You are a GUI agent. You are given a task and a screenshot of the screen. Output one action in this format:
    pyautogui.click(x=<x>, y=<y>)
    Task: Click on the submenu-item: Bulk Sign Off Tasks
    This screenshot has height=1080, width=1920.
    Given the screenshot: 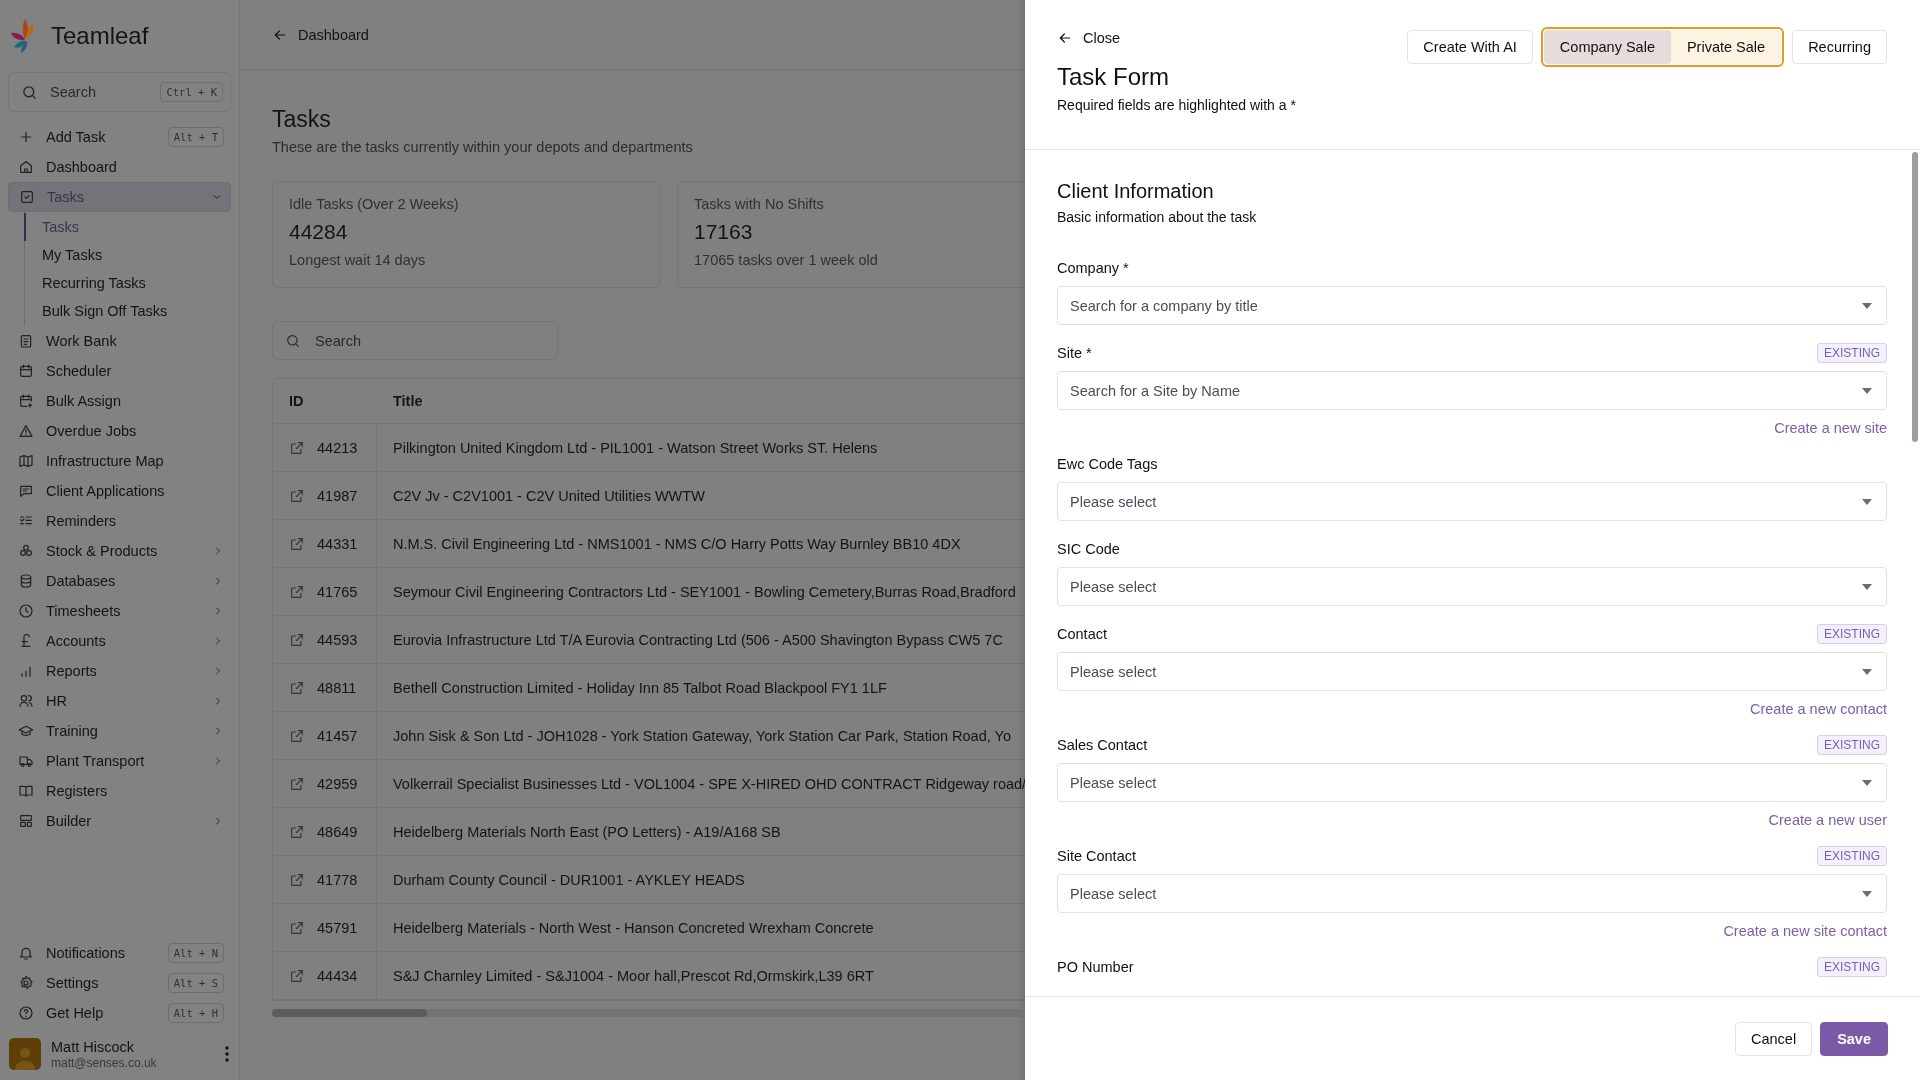 What is the action you would take?
    pyautogui.click(x=127, y=311)
    